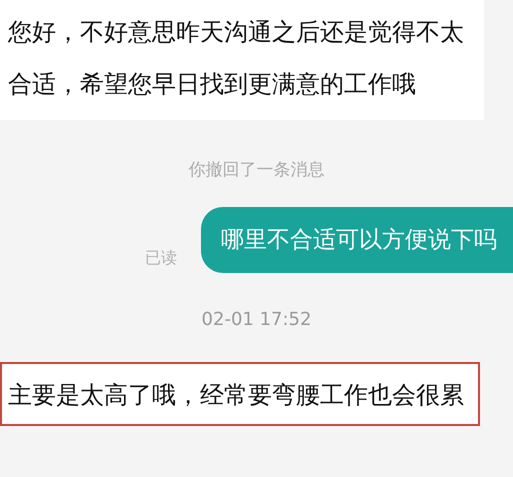 The image size is (513, 477). I want to click on recall-notice: 你撤回了一条消息, so click(256, 170).